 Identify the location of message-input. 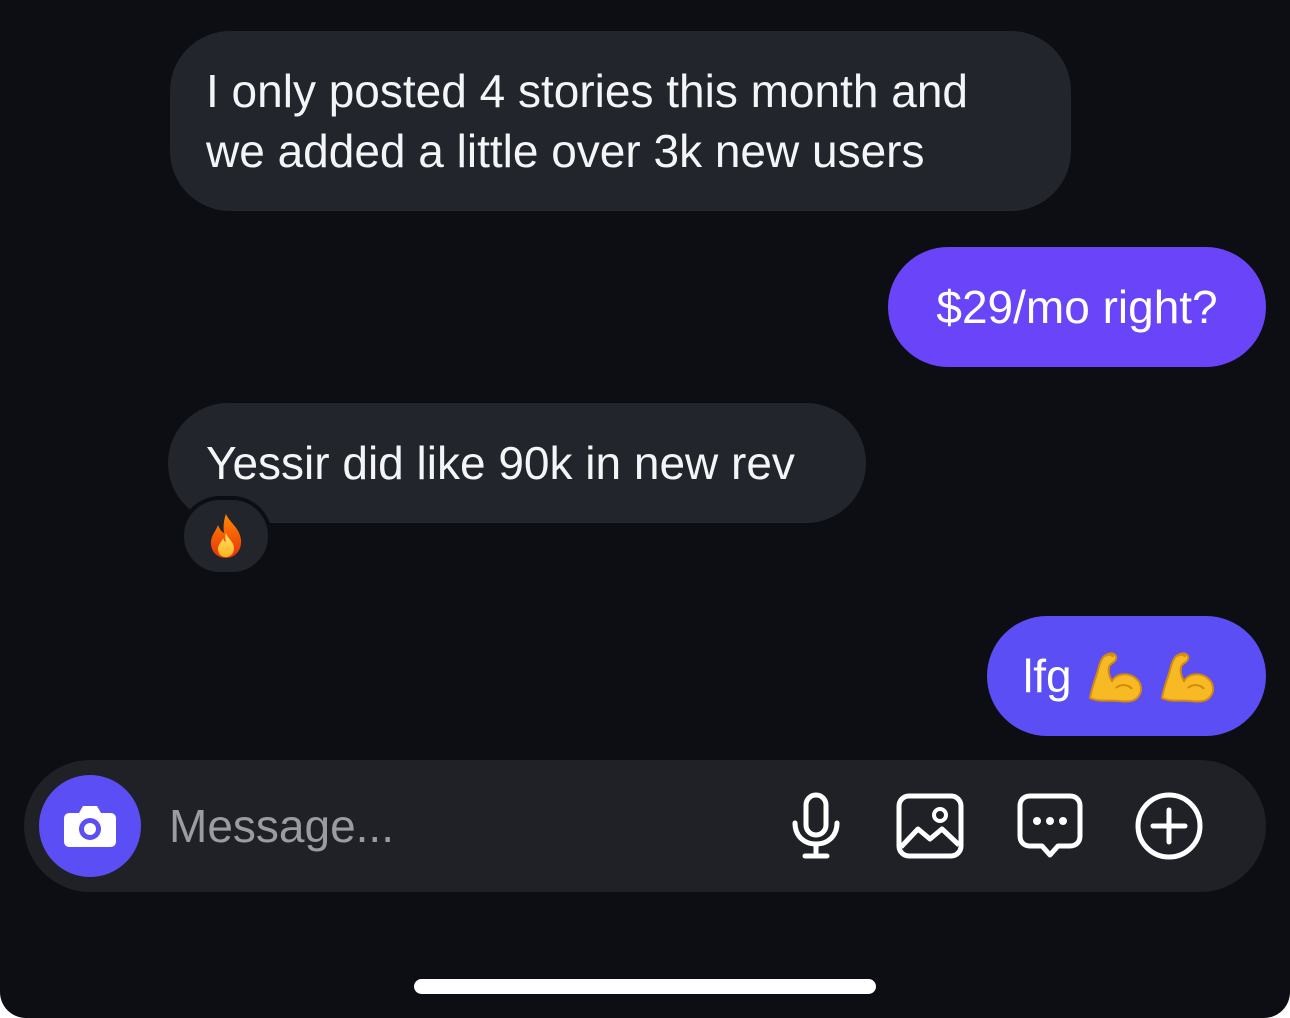
(449, 826).